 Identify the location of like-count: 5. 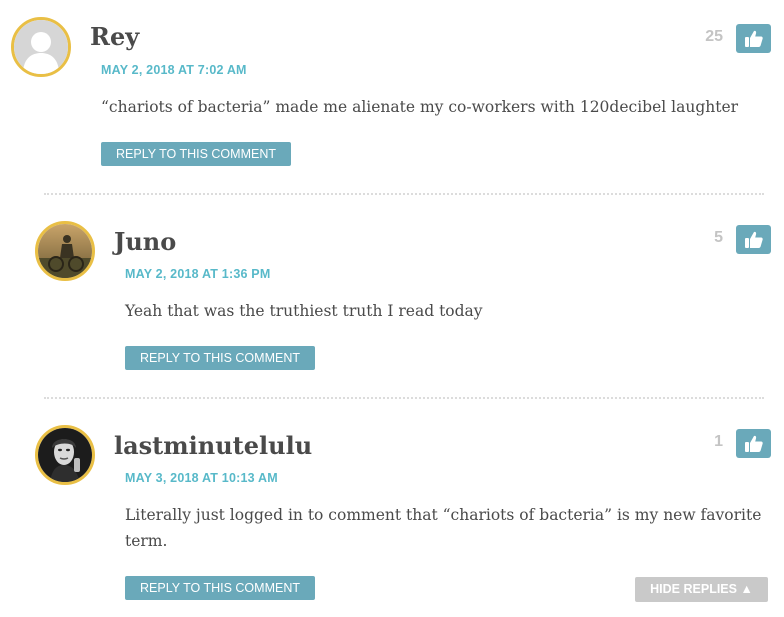
(718, 237).